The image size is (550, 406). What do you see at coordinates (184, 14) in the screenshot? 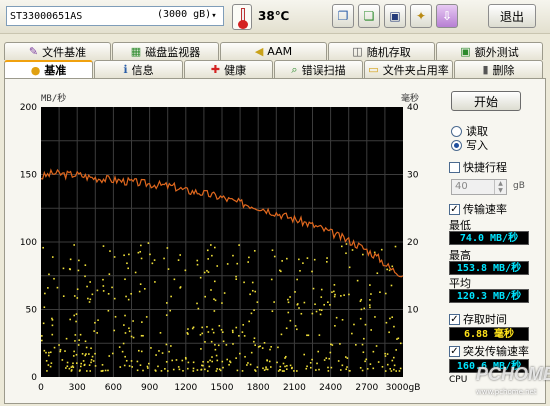
I see `drive-capacity: (3000 gB)` at bounding box center [184, 14].